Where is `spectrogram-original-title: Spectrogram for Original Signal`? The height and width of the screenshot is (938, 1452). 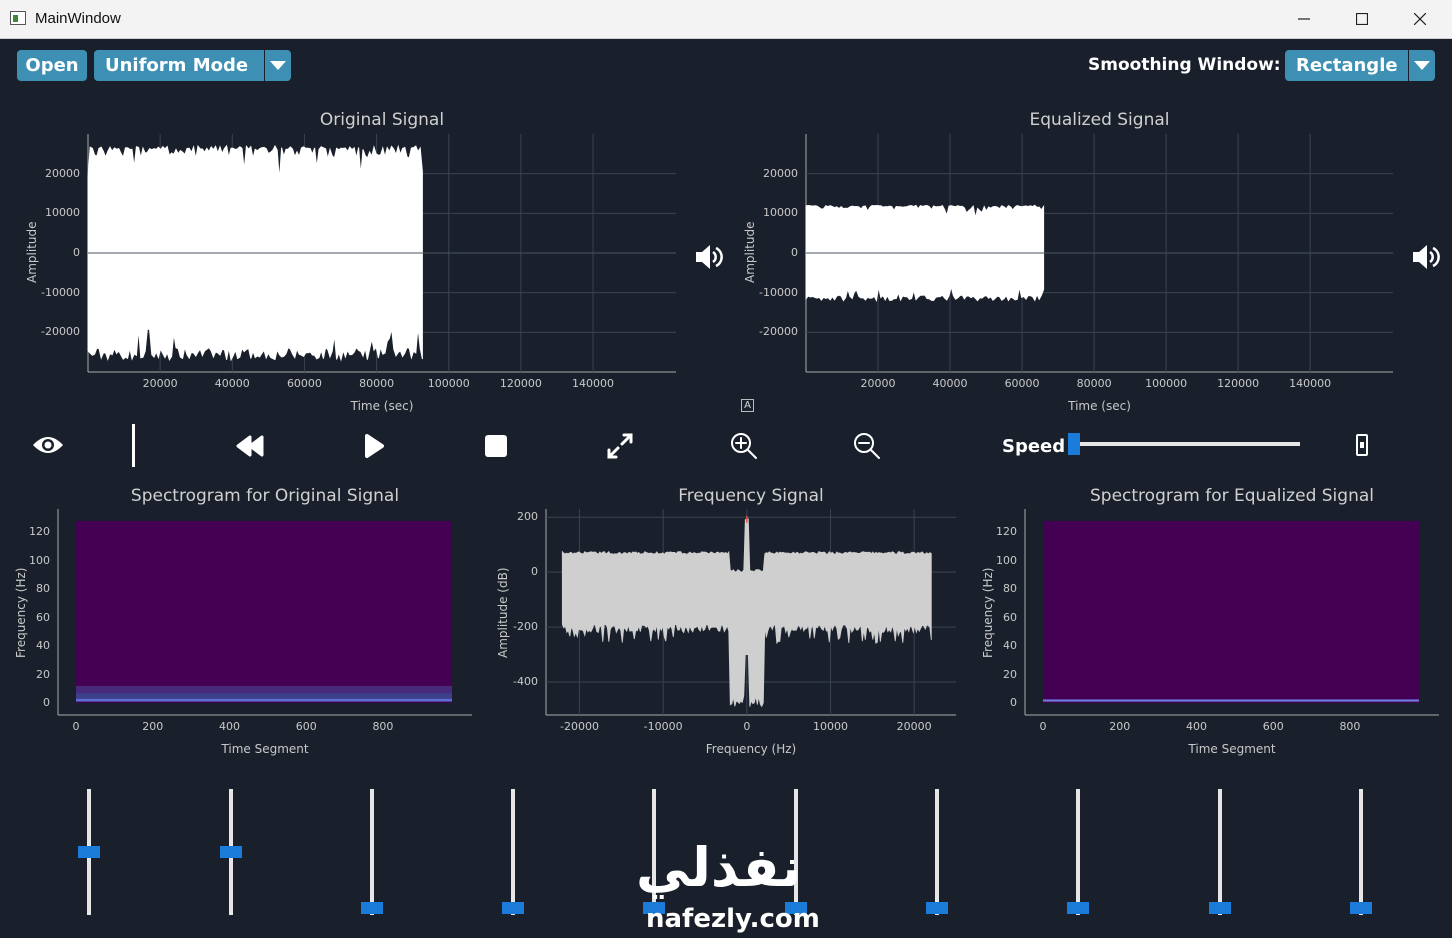
spectrogram-original-title: Spectrogram for Original Signal is located at coordinates (265, 496).